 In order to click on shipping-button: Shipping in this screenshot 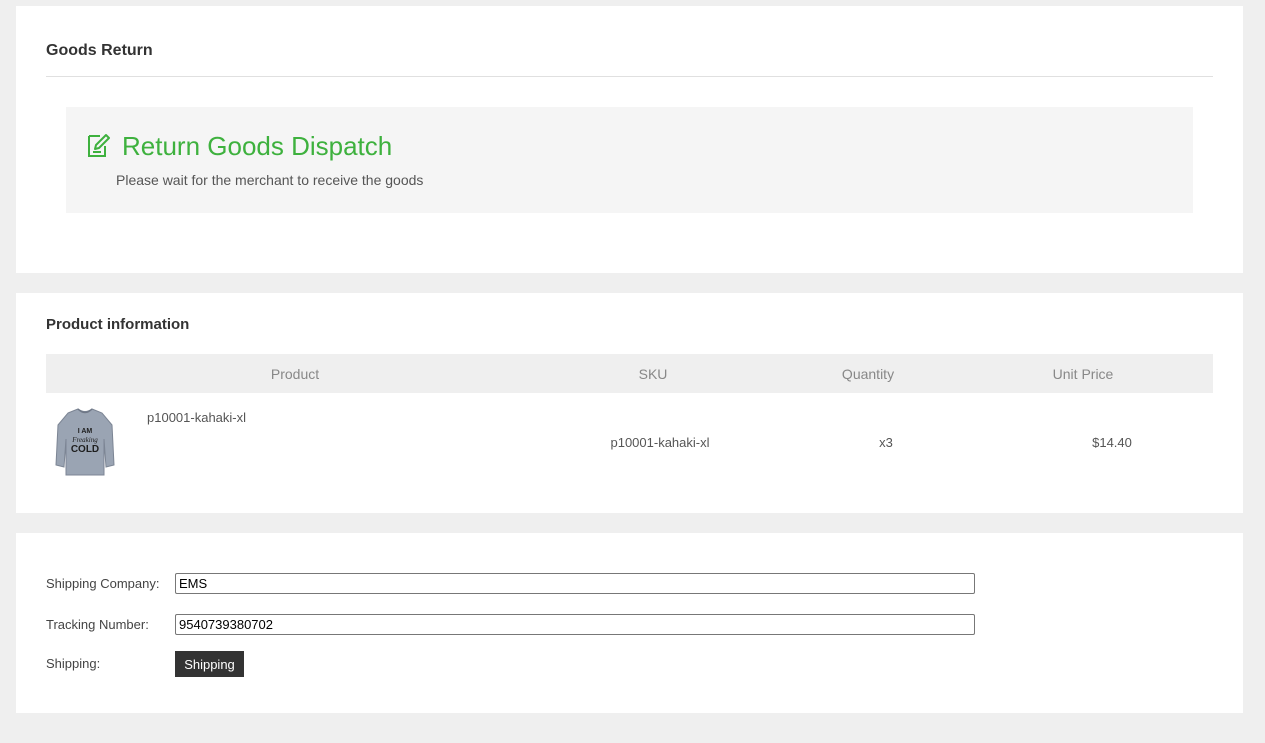, I will do `click(209, 664)`.